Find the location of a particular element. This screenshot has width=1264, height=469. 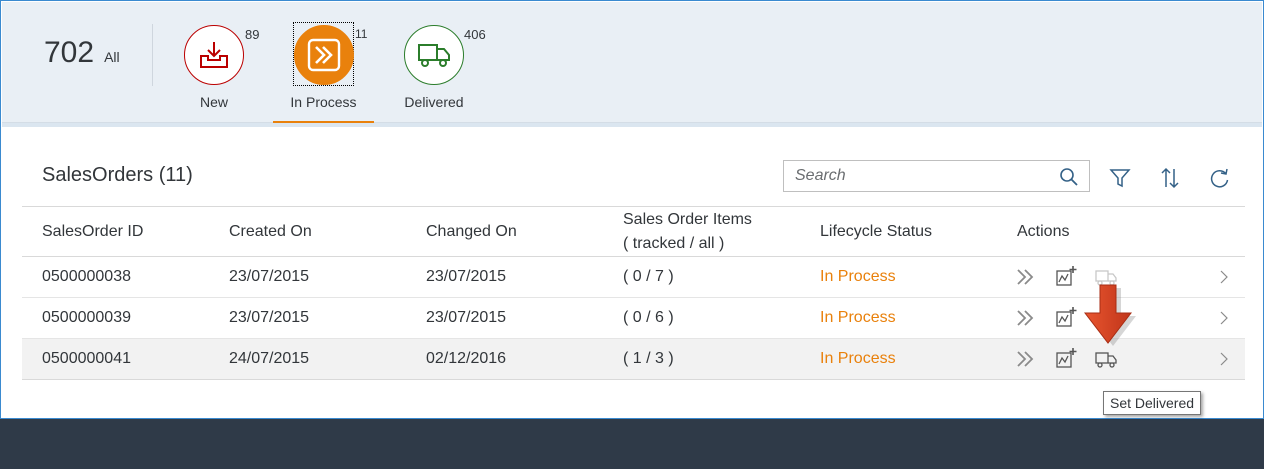

cell-changed: 02/12/2016 is located at coordinates (466, 358).